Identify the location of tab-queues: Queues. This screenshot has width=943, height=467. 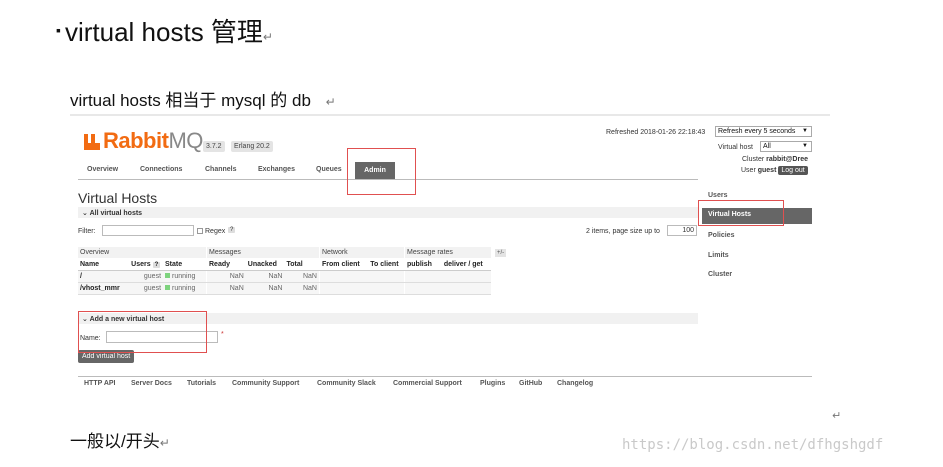
(329, 173).